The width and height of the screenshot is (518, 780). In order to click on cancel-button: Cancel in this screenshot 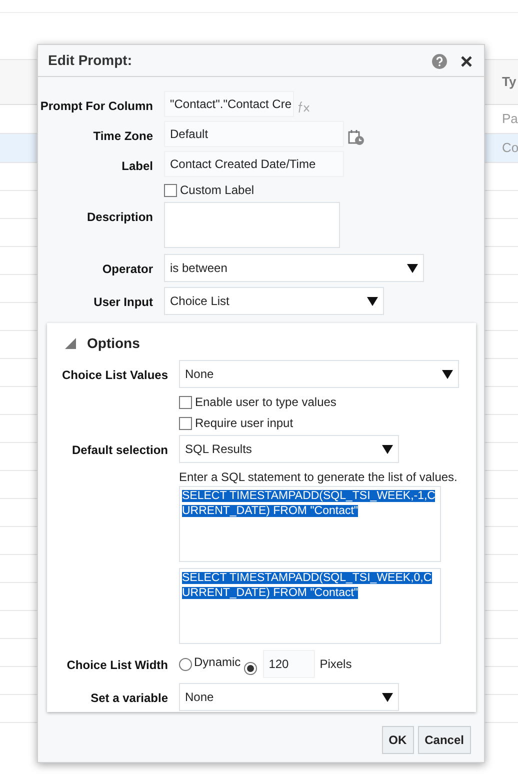, I will do `click(444, 740)`.